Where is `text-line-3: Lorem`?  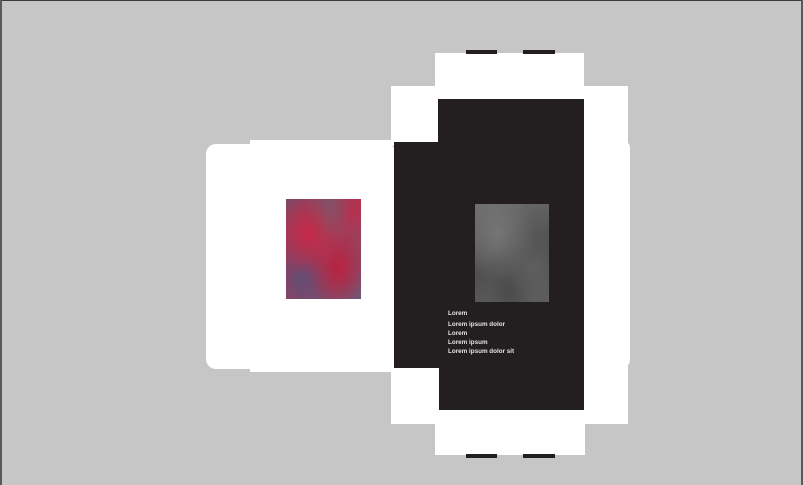 text-line-3: Lorem is located at coordinates (458, 333).